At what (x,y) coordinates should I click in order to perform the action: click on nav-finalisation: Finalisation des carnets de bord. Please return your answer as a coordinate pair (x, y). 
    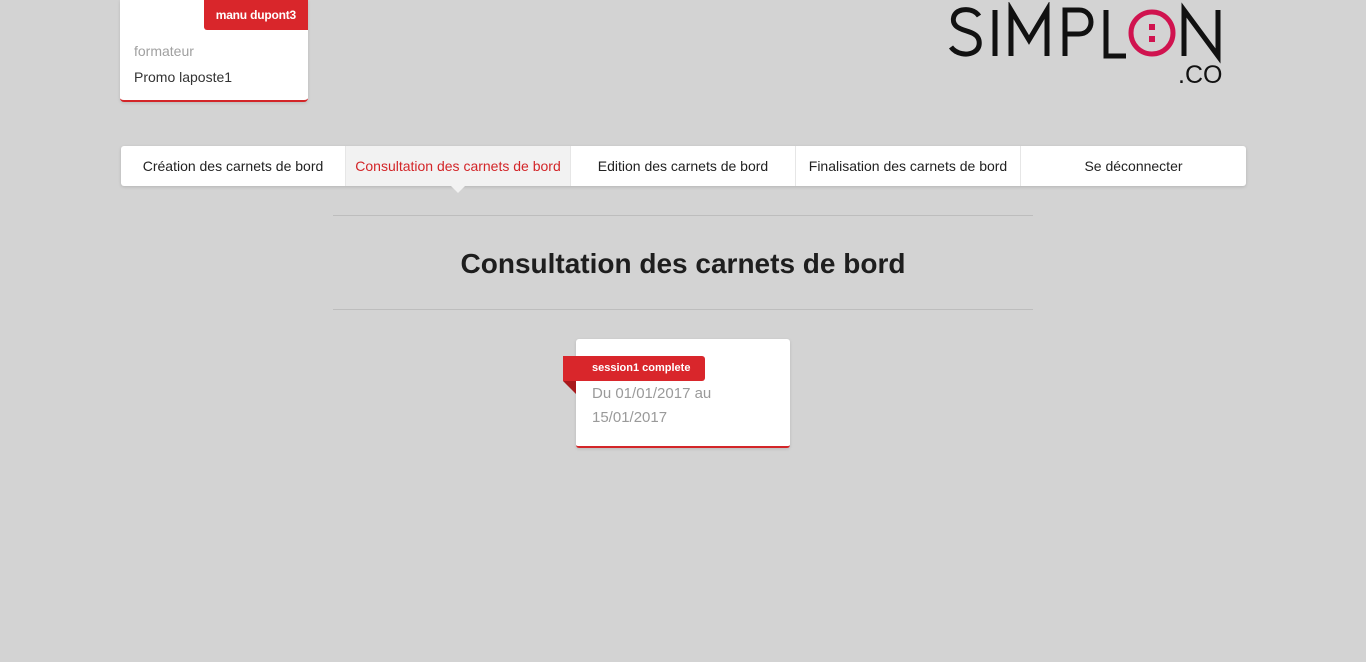
    Looking at the image, I should click on (908, 166).